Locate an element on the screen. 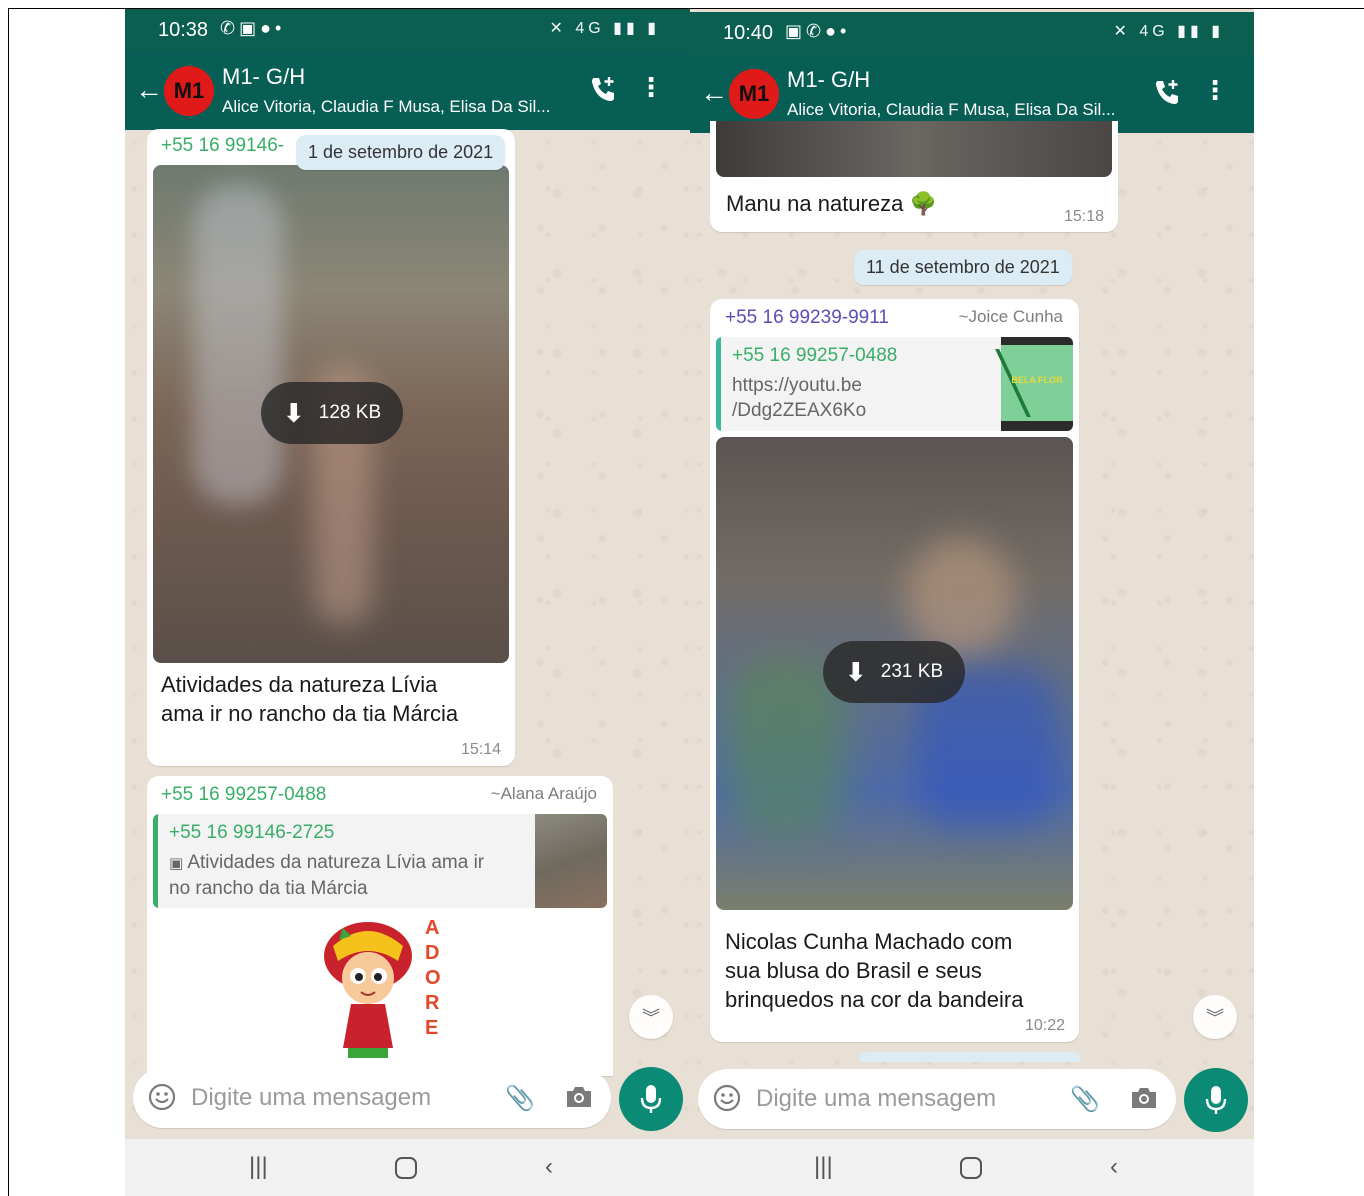 The image size is (1364, 1196). sender-phone: +55 16 99146- is located at coordinates (222, 146).